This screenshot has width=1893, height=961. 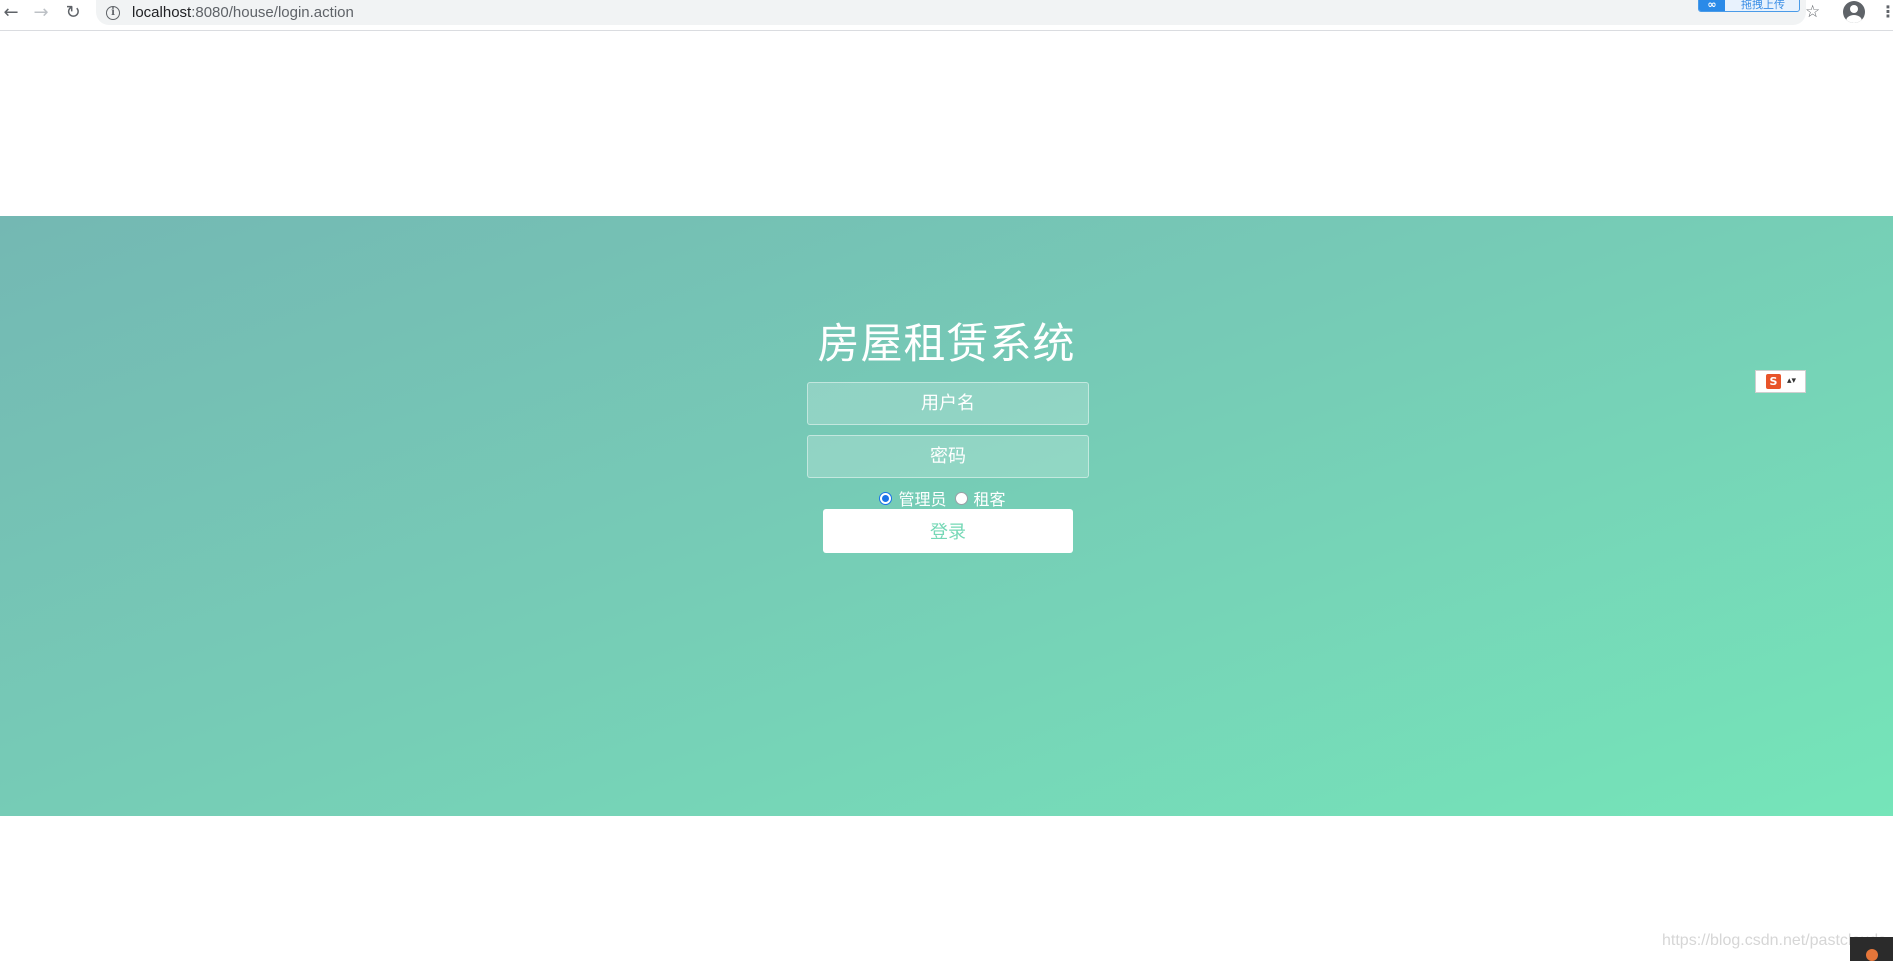 I want to click on extension-logo-icon: ∞, so click(x=1712, y=5).